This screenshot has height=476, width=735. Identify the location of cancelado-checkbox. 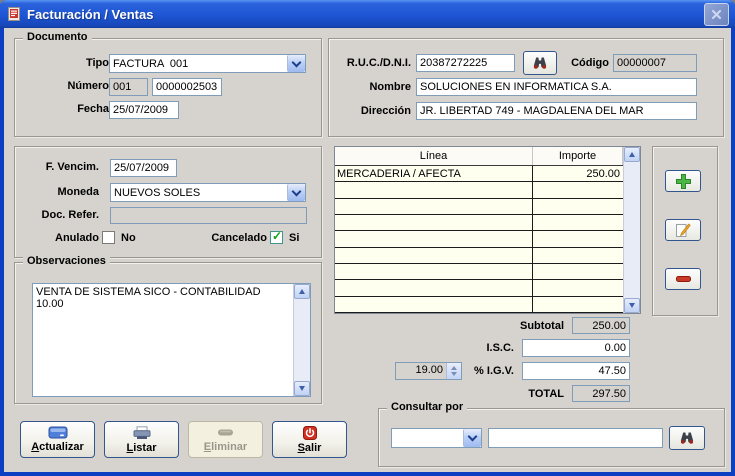
(276, 236).